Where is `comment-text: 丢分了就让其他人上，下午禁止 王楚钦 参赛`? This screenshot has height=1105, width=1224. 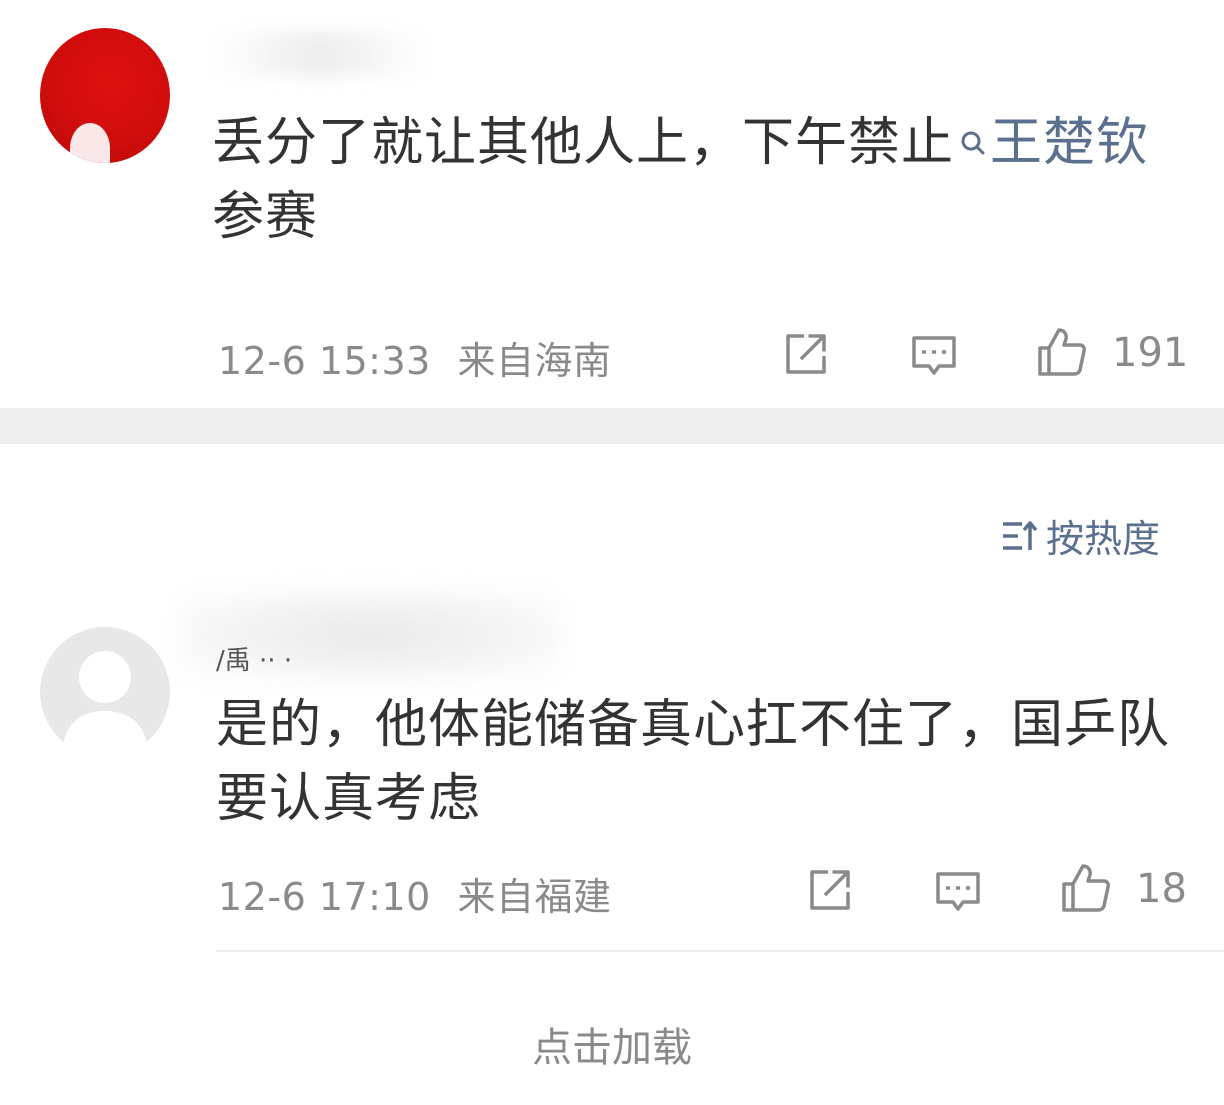
comment-text: 丢分了就让其他人上，下午禁止 王楚钦 参赛 is located at coordinates (702, 180).